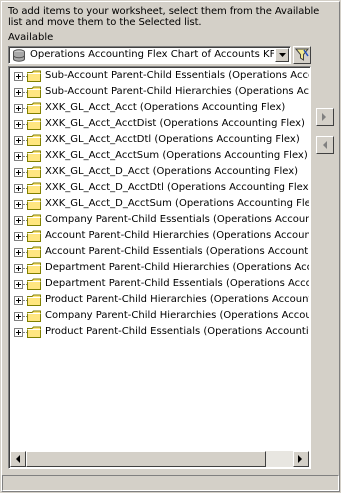  What do you see at coordinates (170, 483) in the screenshot?
I see `status-bar` at bounding box center [170, 483].